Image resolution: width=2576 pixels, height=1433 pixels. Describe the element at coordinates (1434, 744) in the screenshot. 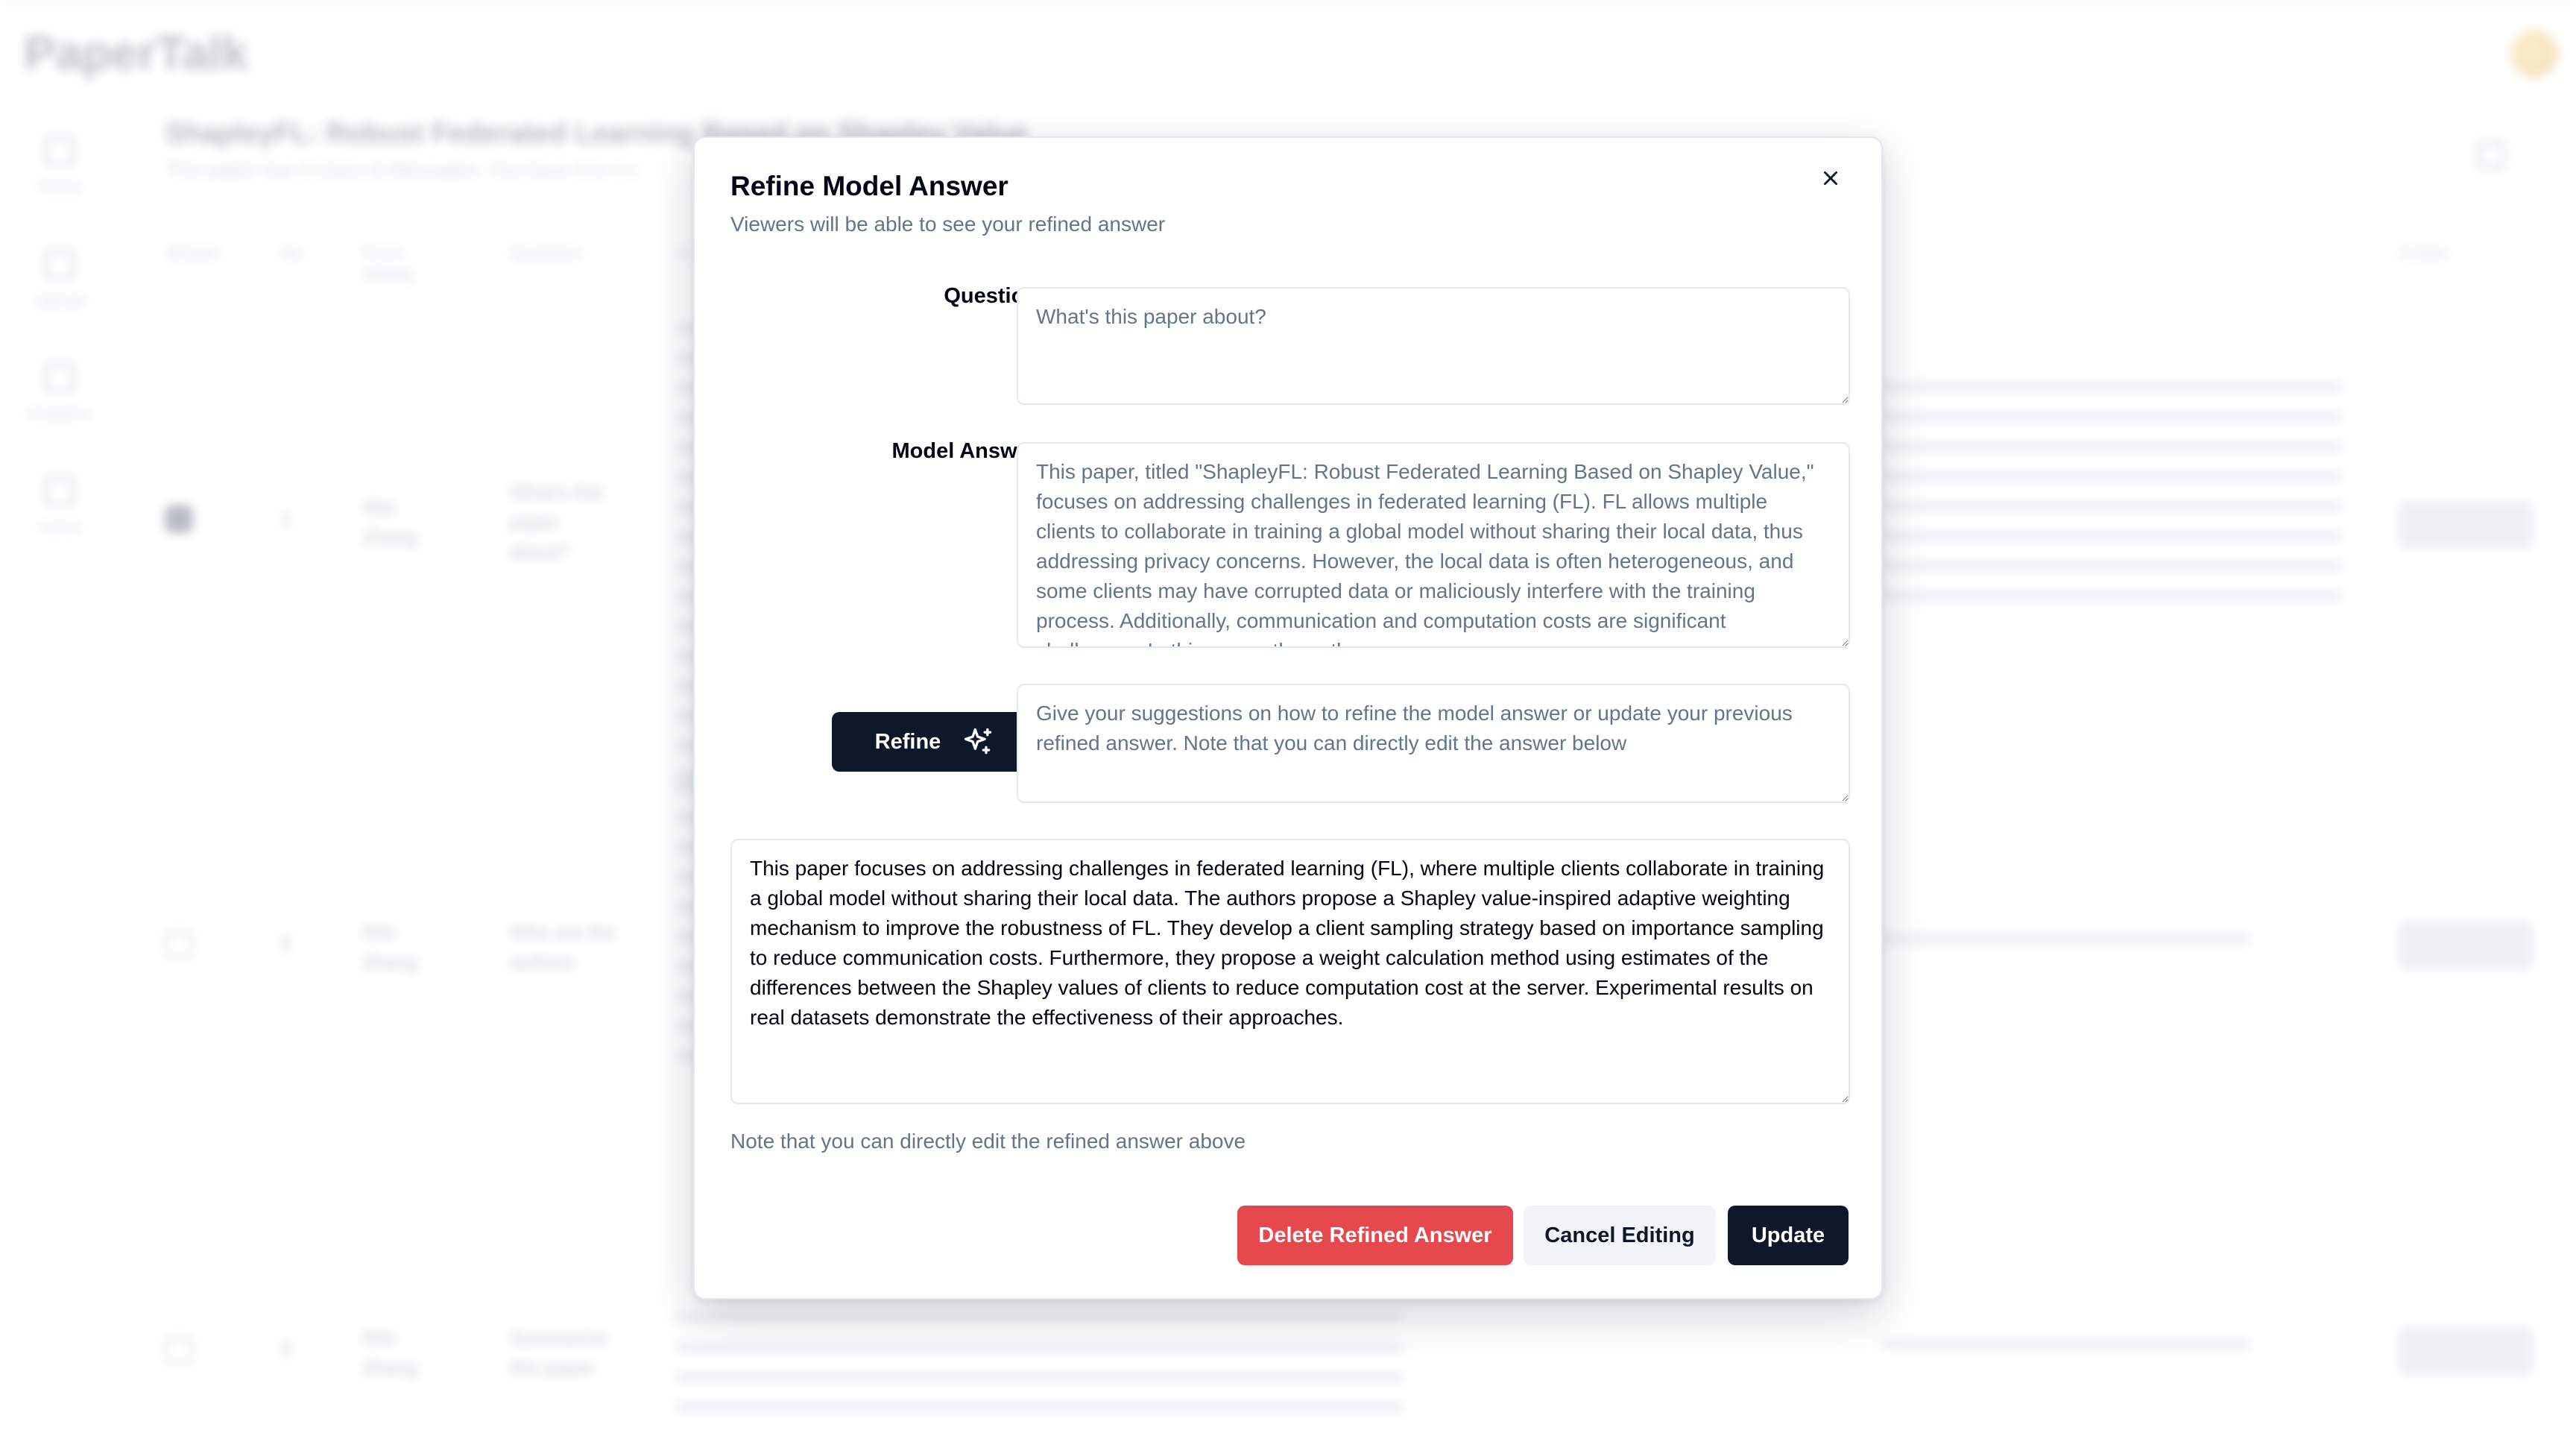

I see `suggestion-field` at that location.